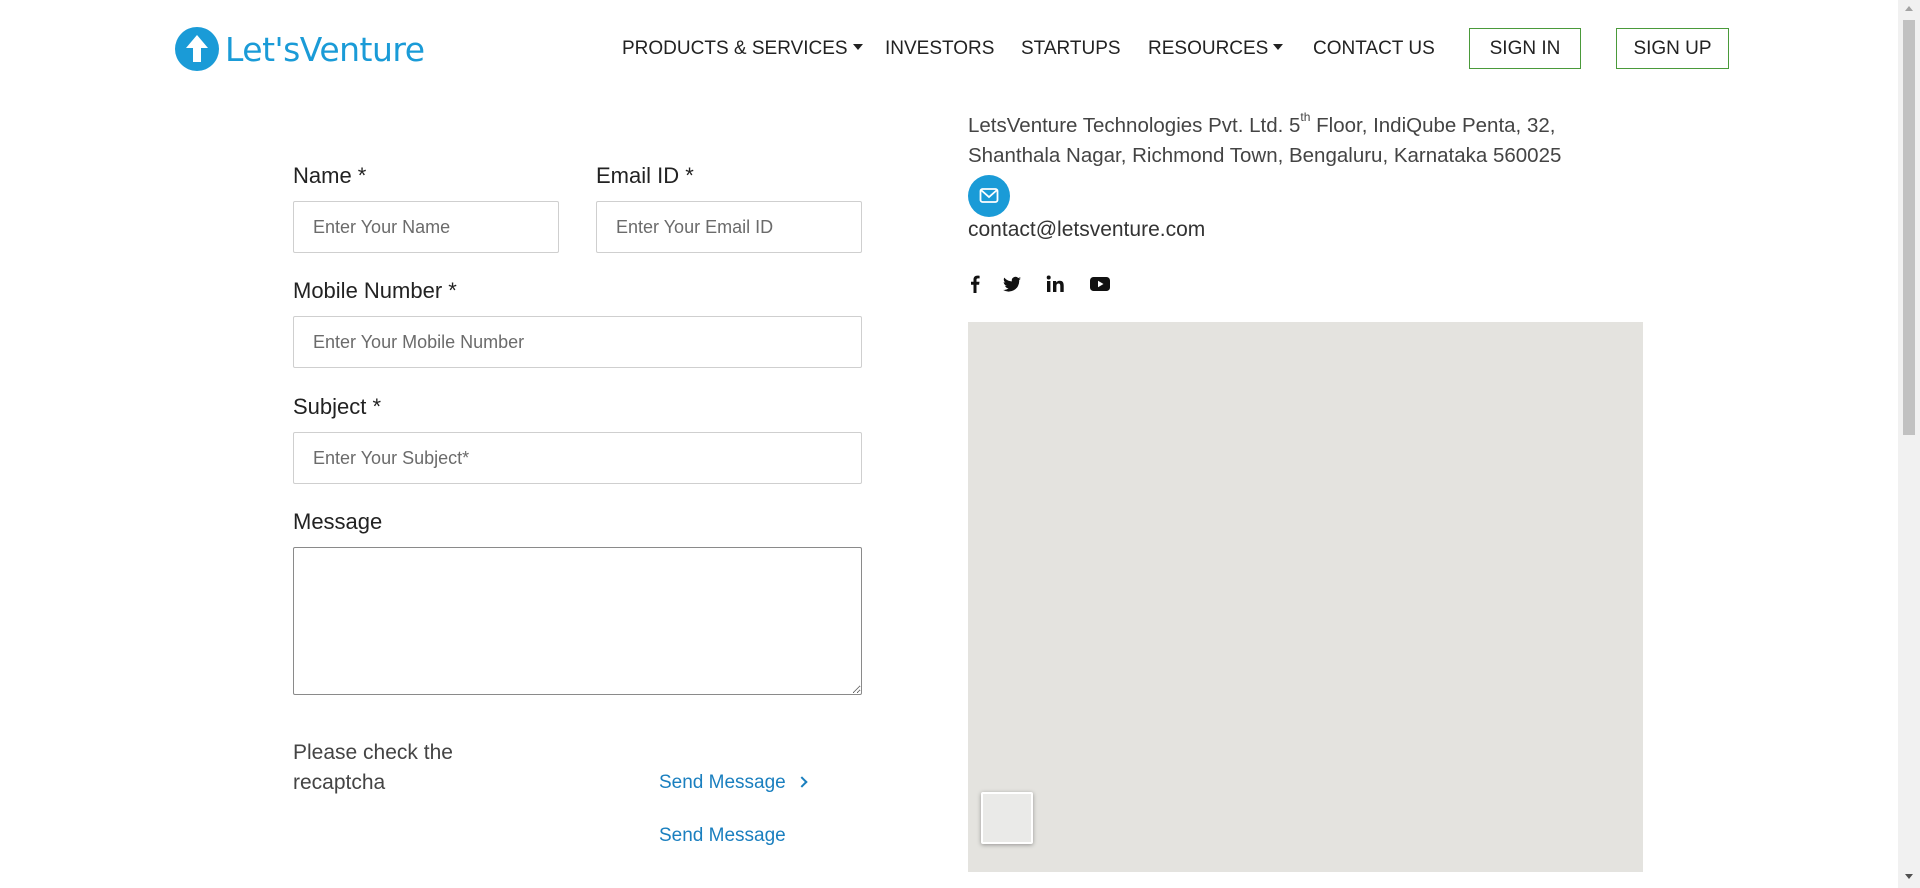 The image size is (1920, 888). What do you see at coordinates (1909, 8) in the screenshot?
I see `scroll-up-arrow-icon` at bounding box center [1909, 8].